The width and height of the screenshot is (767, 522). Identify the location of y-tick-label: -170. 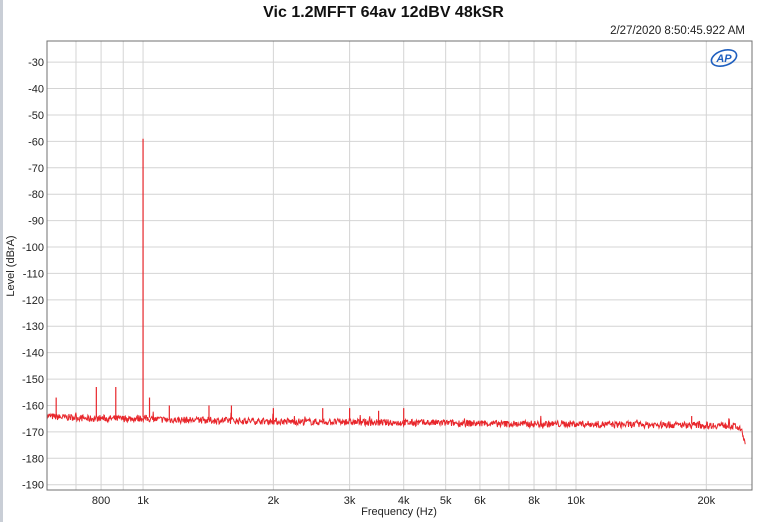
(33, 433).